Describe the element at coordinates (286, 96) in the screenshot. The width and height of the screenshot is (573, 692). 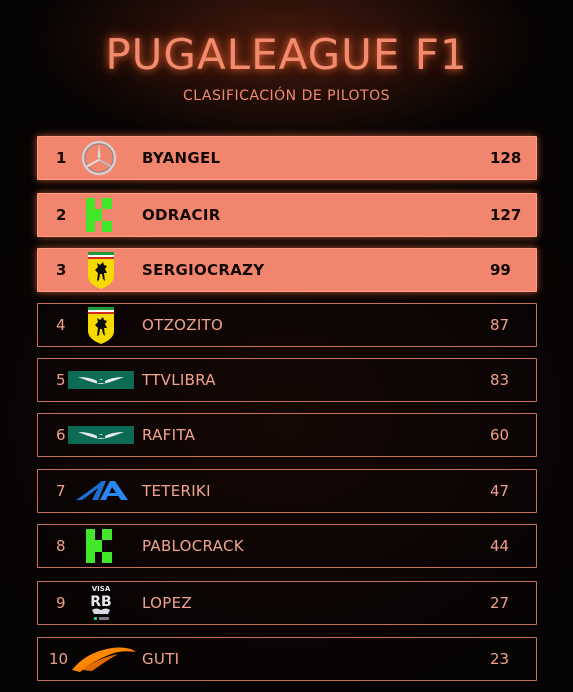
I see `page-subtitle: CLASIFICACIÓN DE PILOTOS` at that location.